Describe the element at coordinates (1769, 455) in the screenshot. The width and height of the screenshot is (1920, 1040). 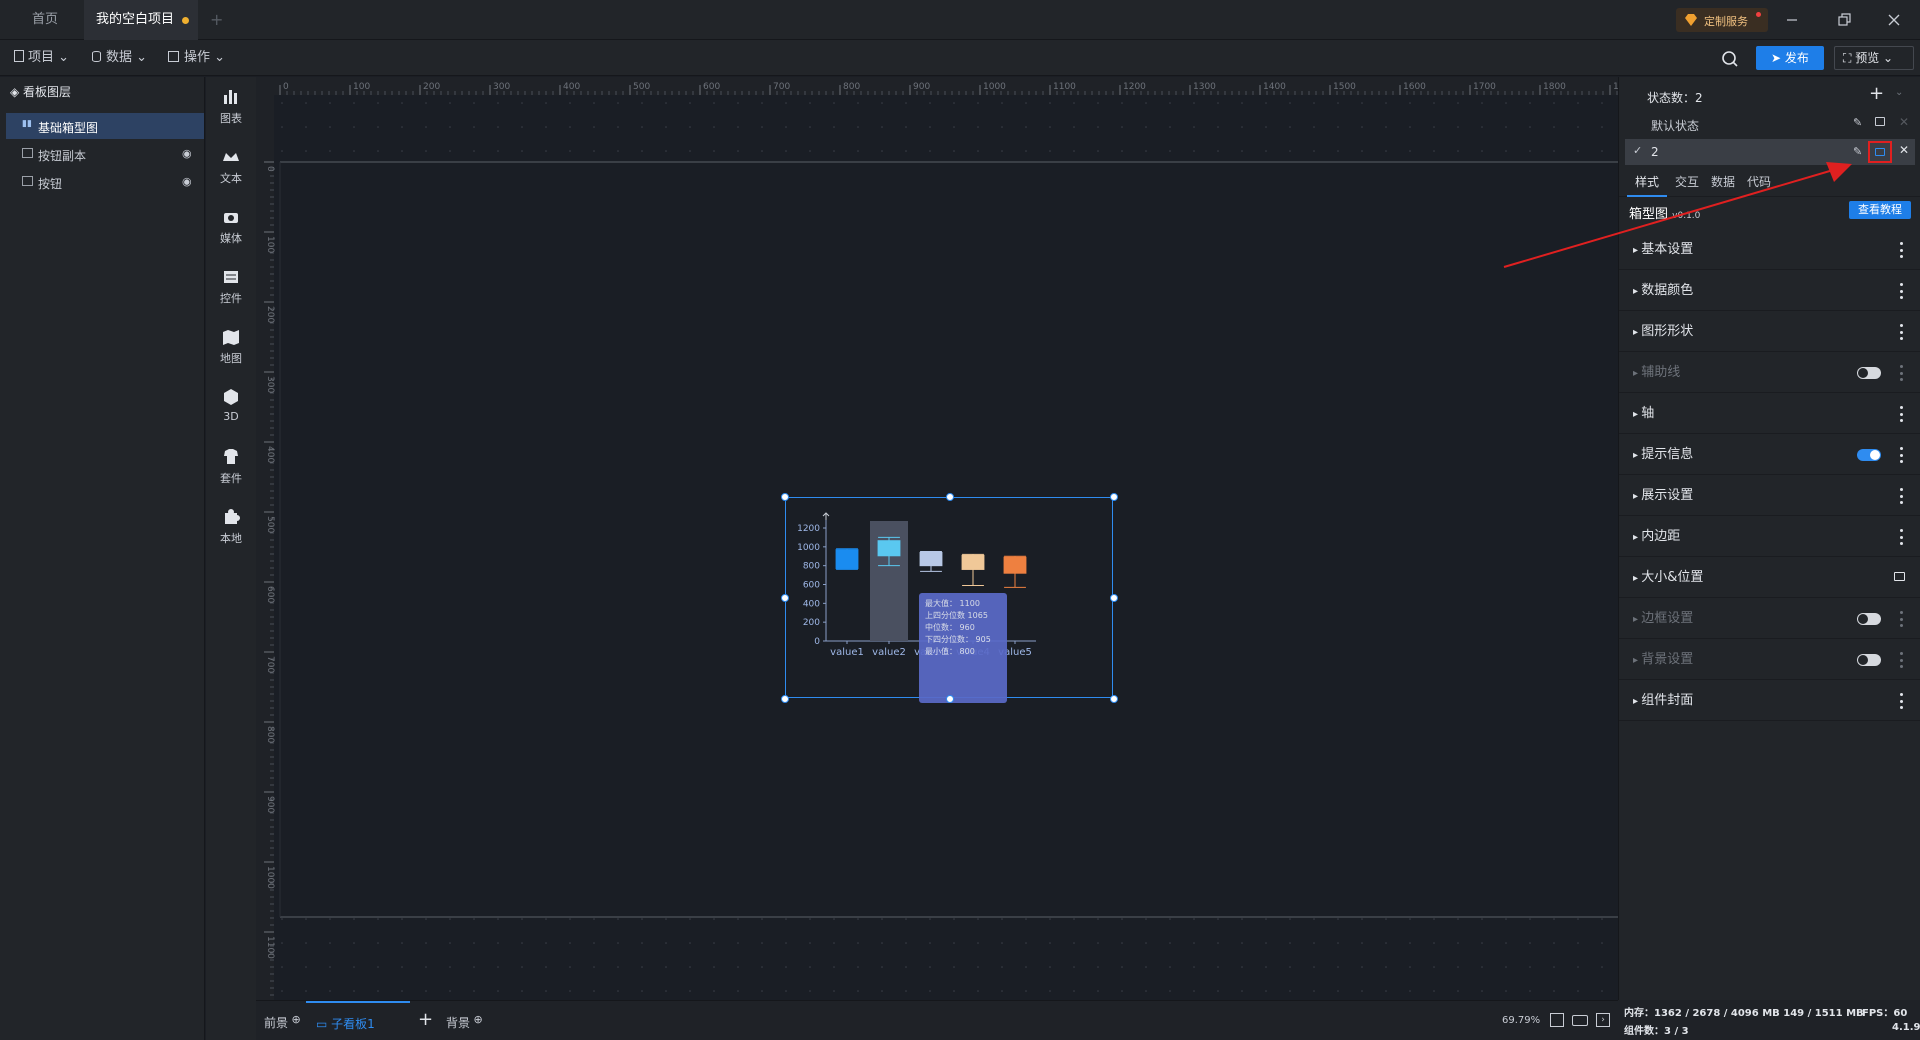
I see `section-5: ▸ 提示信息` at that location.